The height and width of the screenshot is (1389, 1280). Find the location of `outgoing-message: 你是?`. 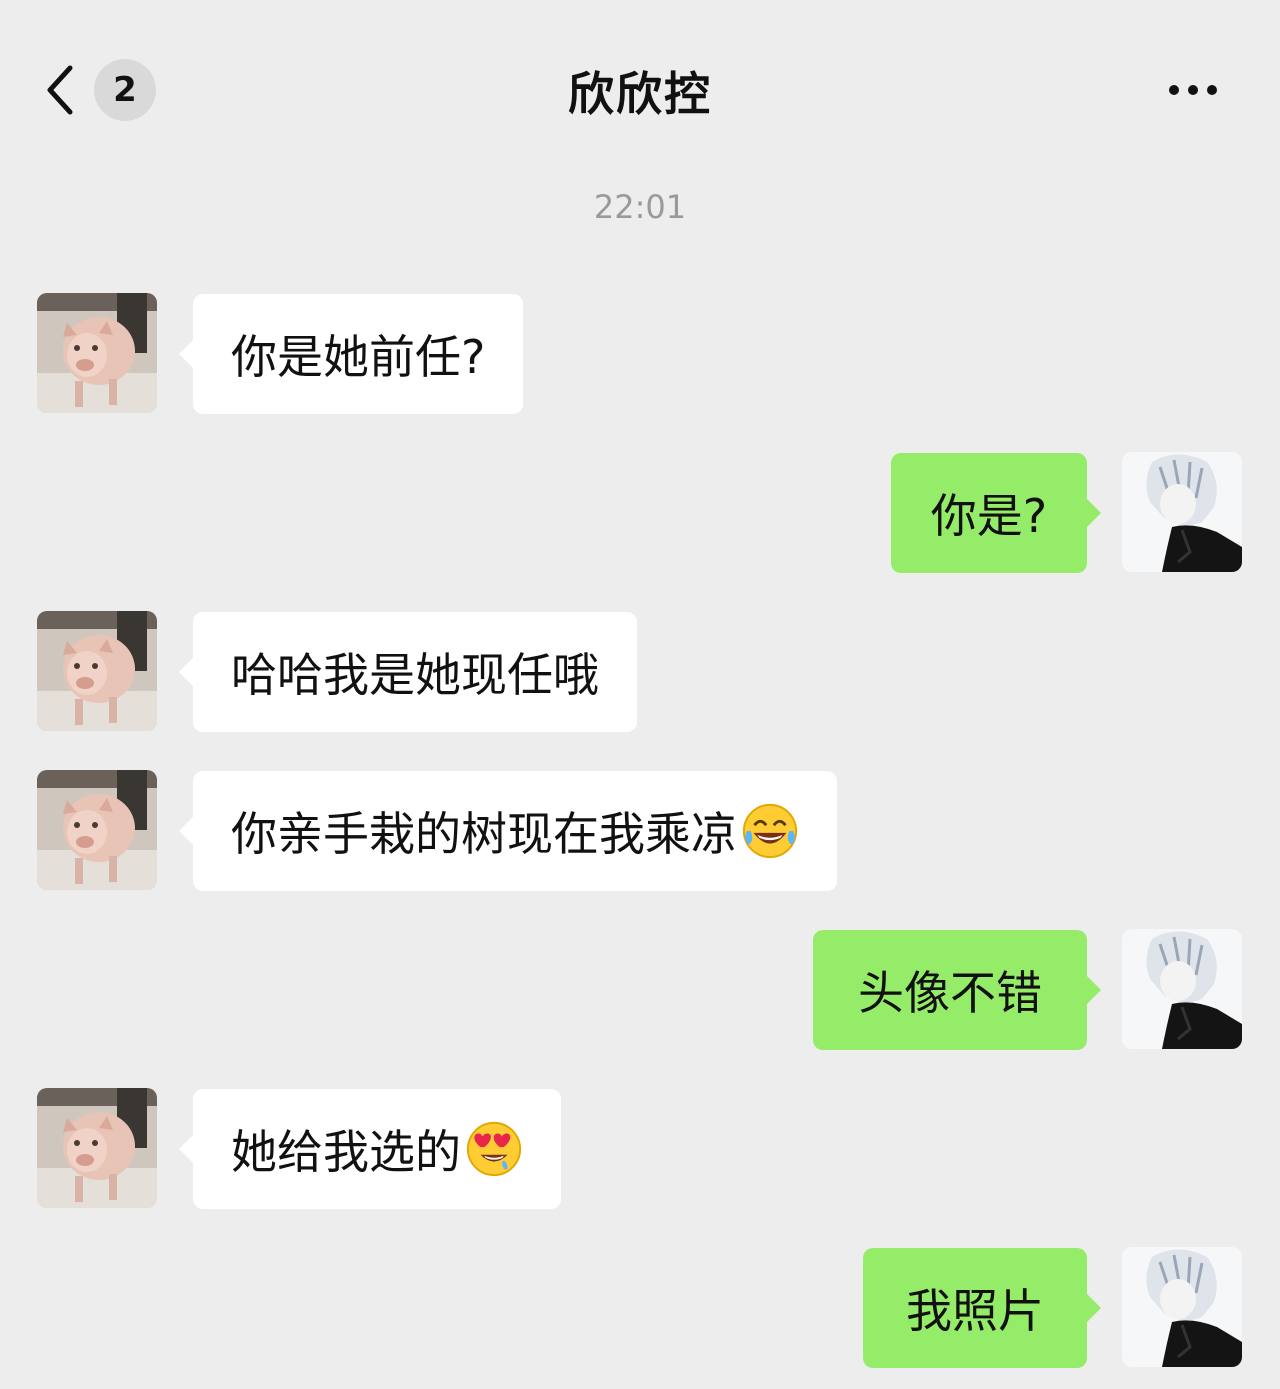

outgoing-message: 你是? is located at coordinates (996, 513).